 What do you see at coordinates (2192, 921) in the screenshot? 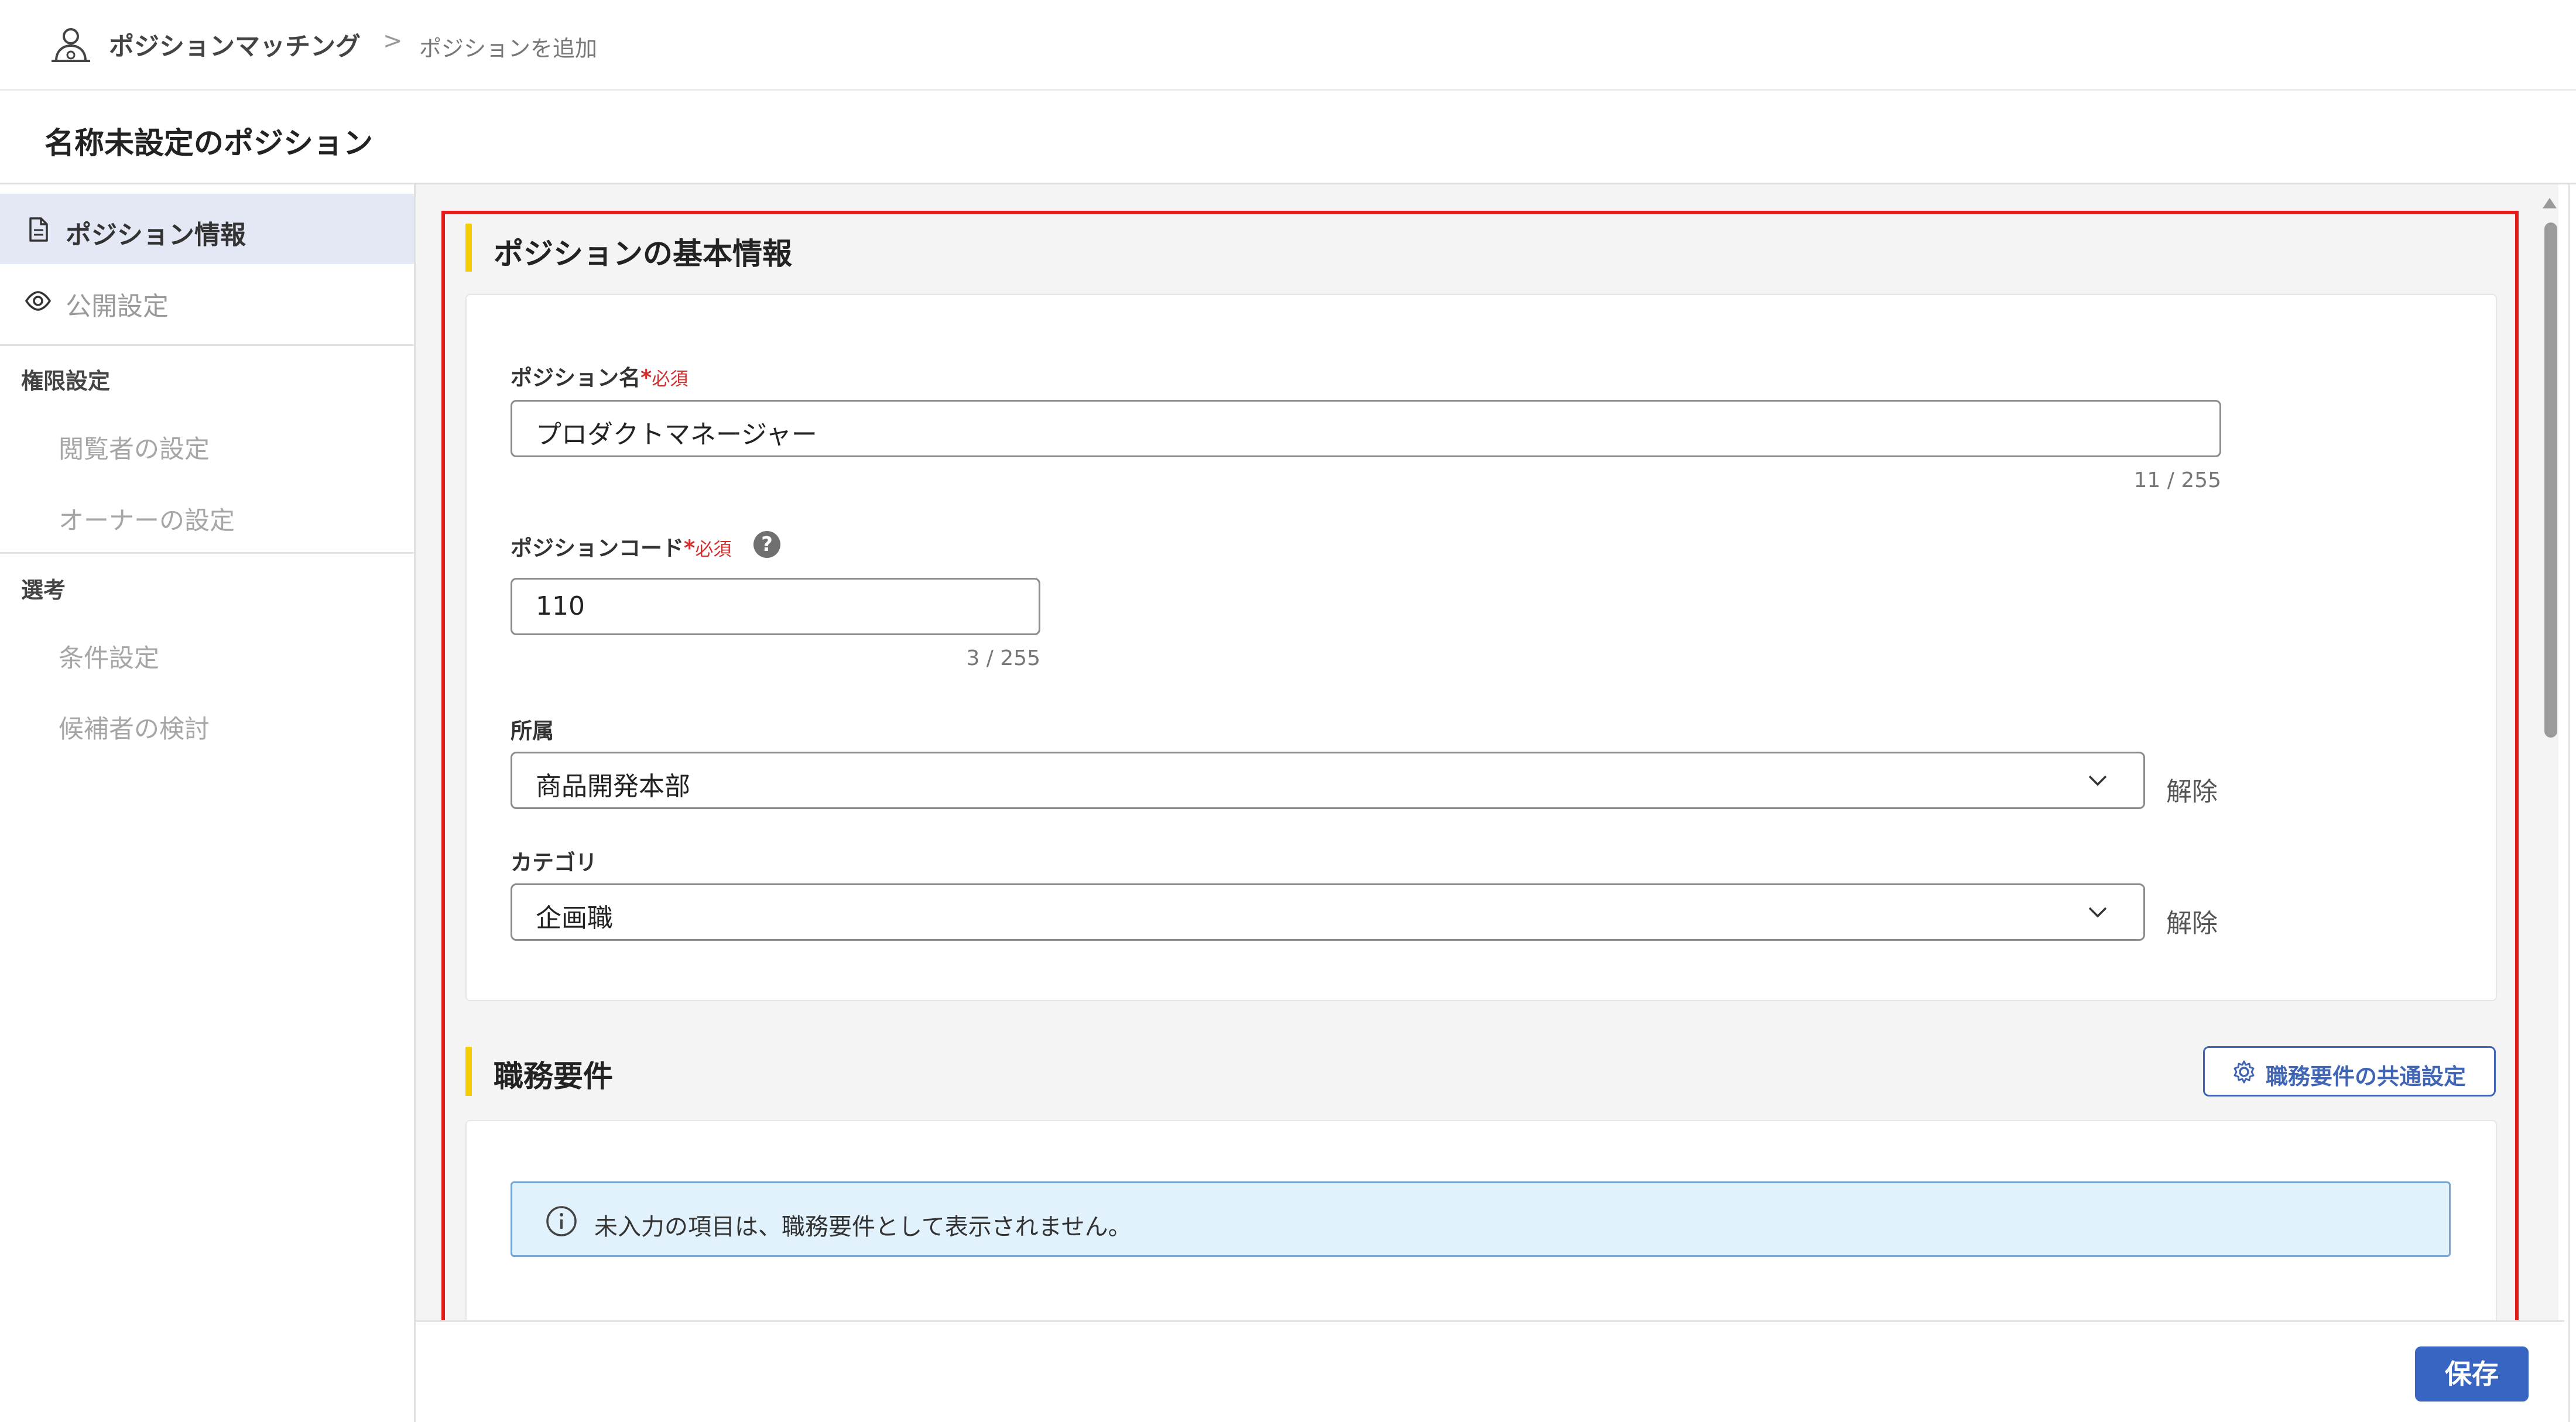
I see `category-clear-button: 解除` at bounding box center [2192, 921].